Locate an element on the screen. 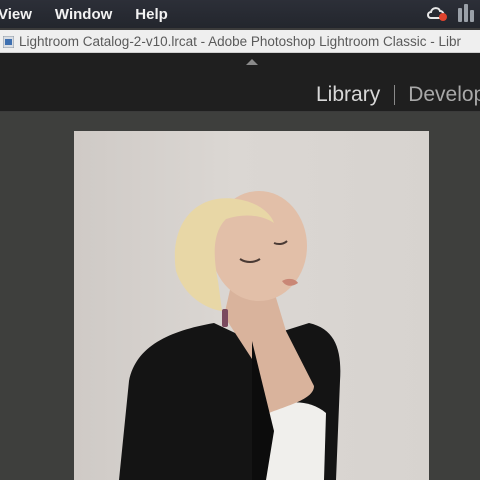  menu-bar: View Window Help is located at coordinates (240, 14).